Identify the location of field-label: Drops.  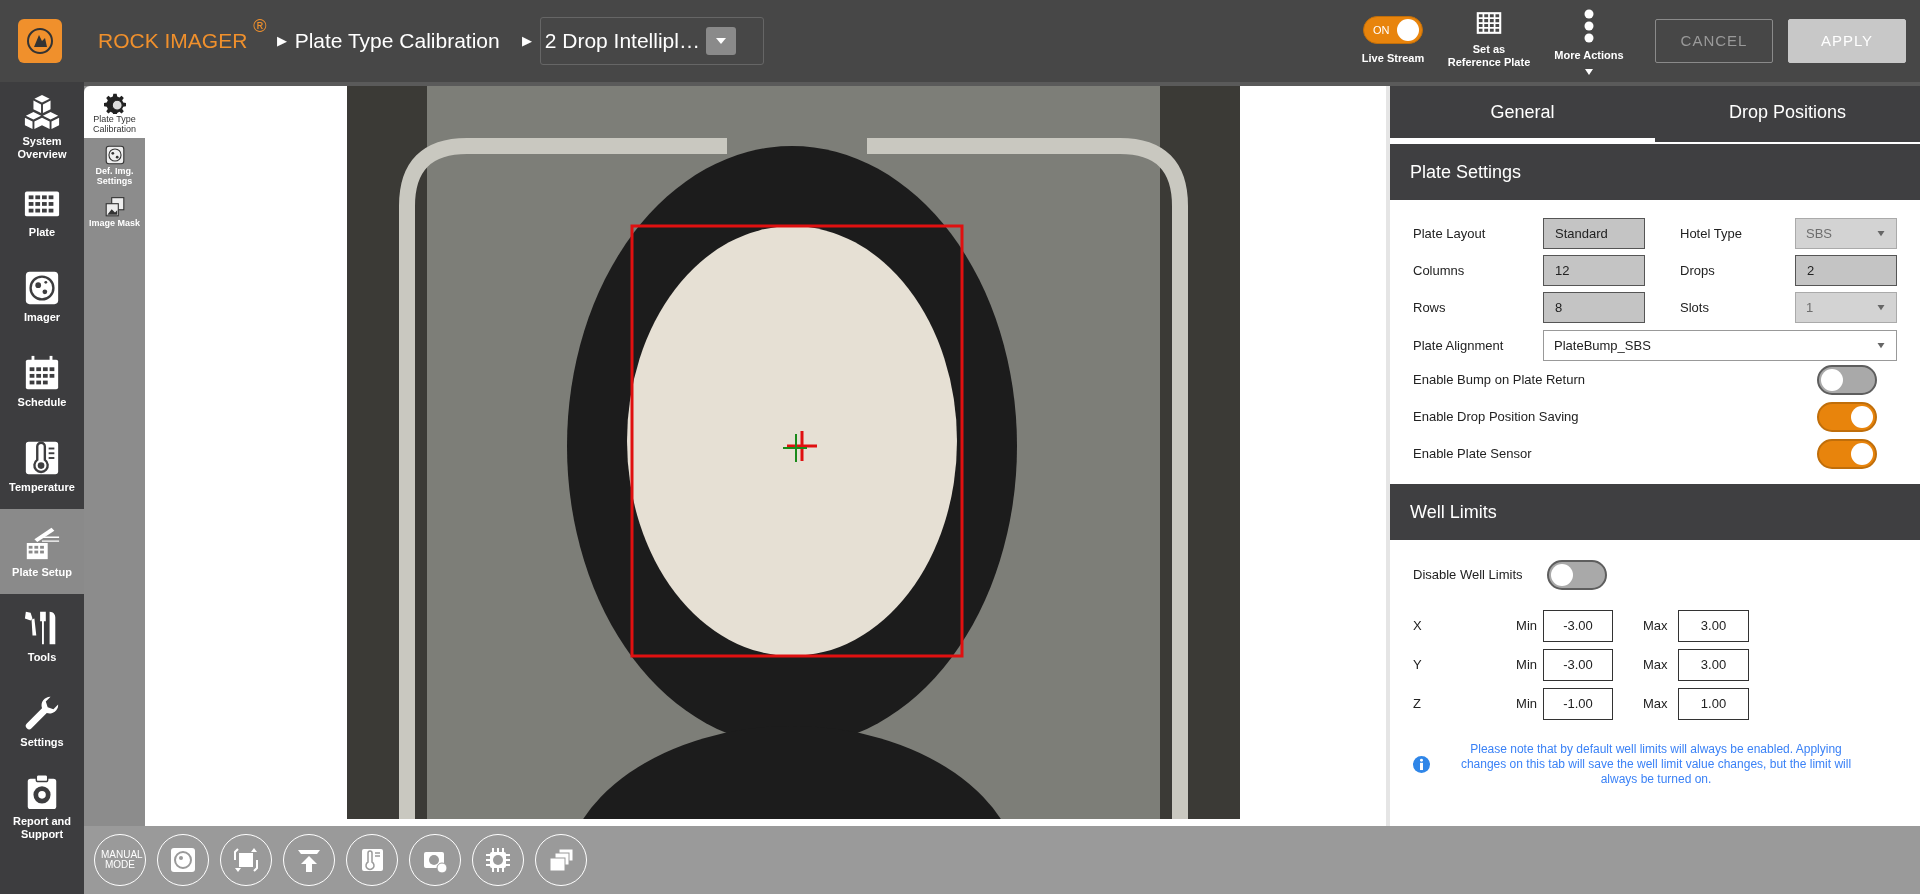
(1697, 270).